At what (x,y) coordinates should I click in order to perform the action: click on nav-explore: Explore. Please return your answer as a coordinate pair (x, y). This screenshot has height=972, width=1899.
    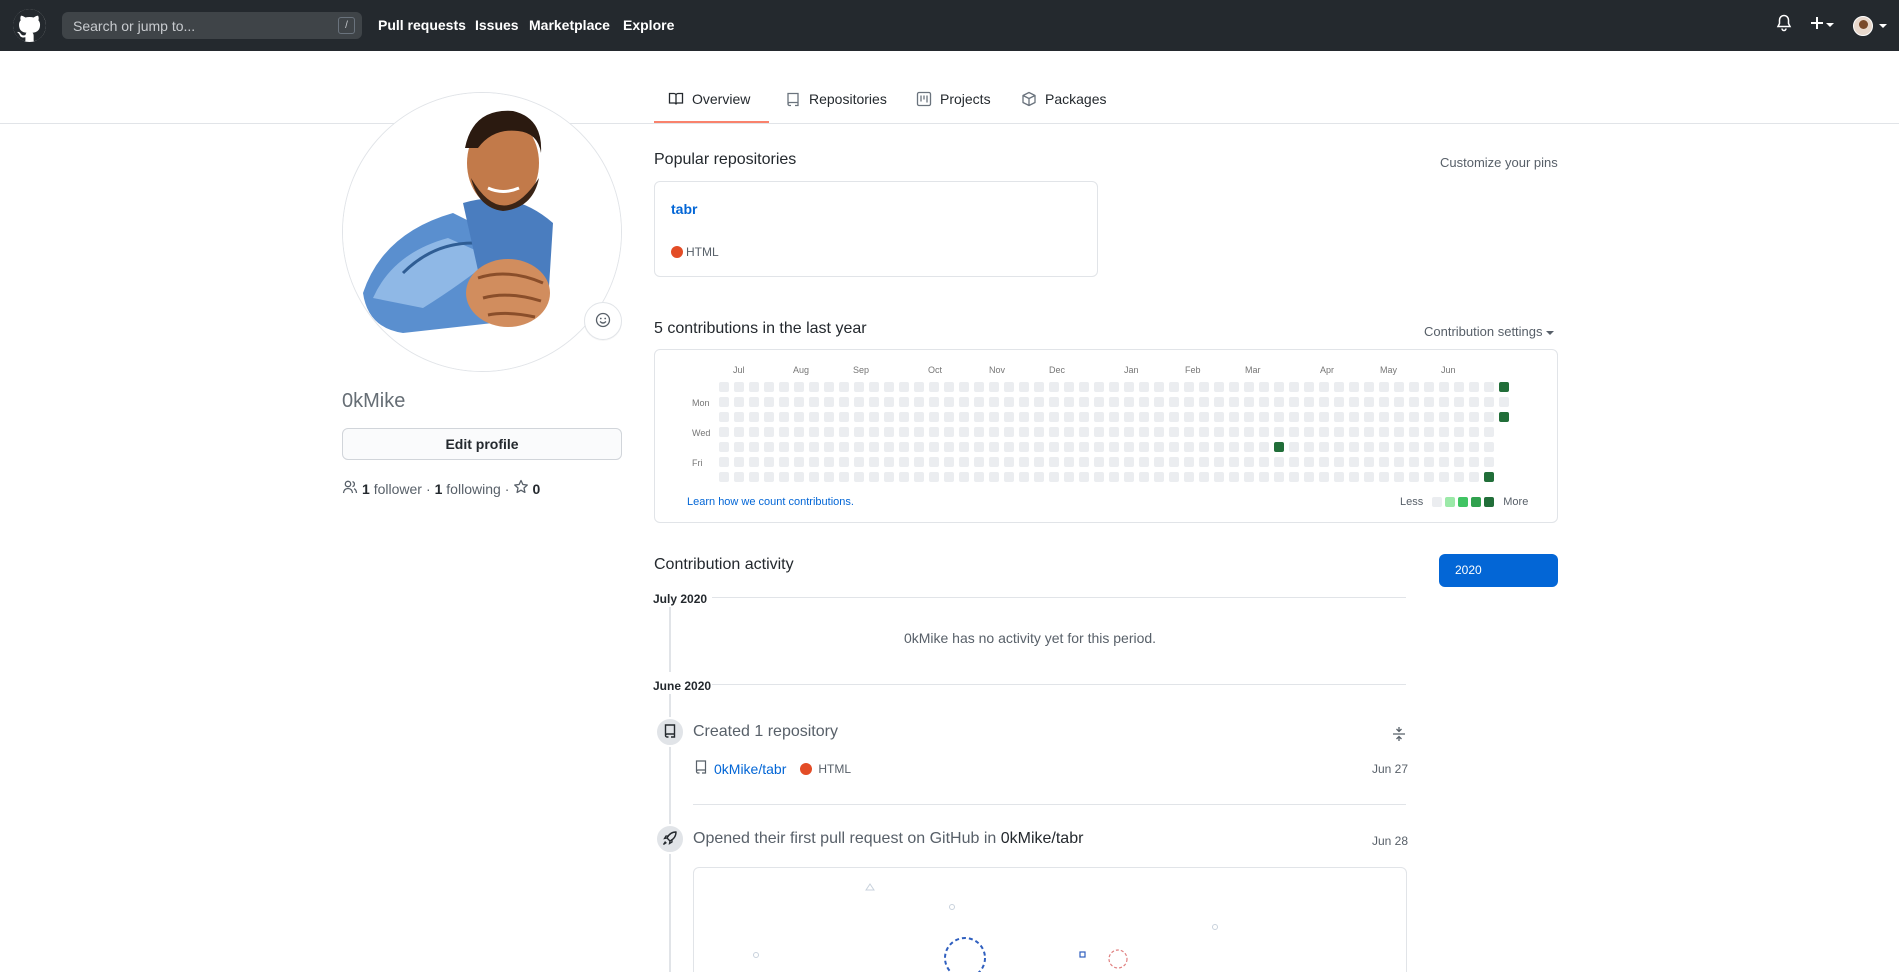
    Looking at the image, I should click on (648, 25).